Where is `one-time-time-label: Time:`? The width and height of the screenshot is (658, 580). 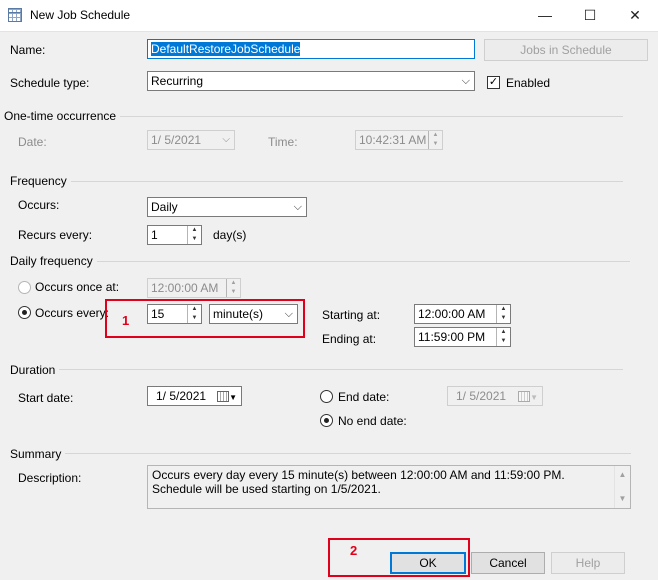 one-time-time-label: Time: is located at coordinates (283, 142).